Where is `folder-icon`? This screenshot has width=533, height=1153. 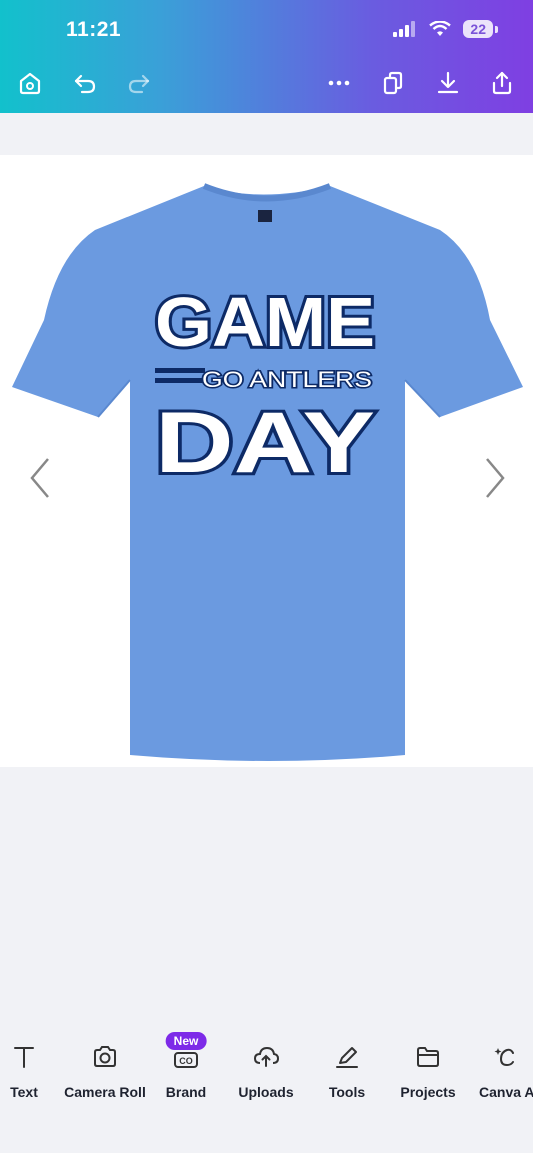 folder-icon is located at coordinates (428, 1057).